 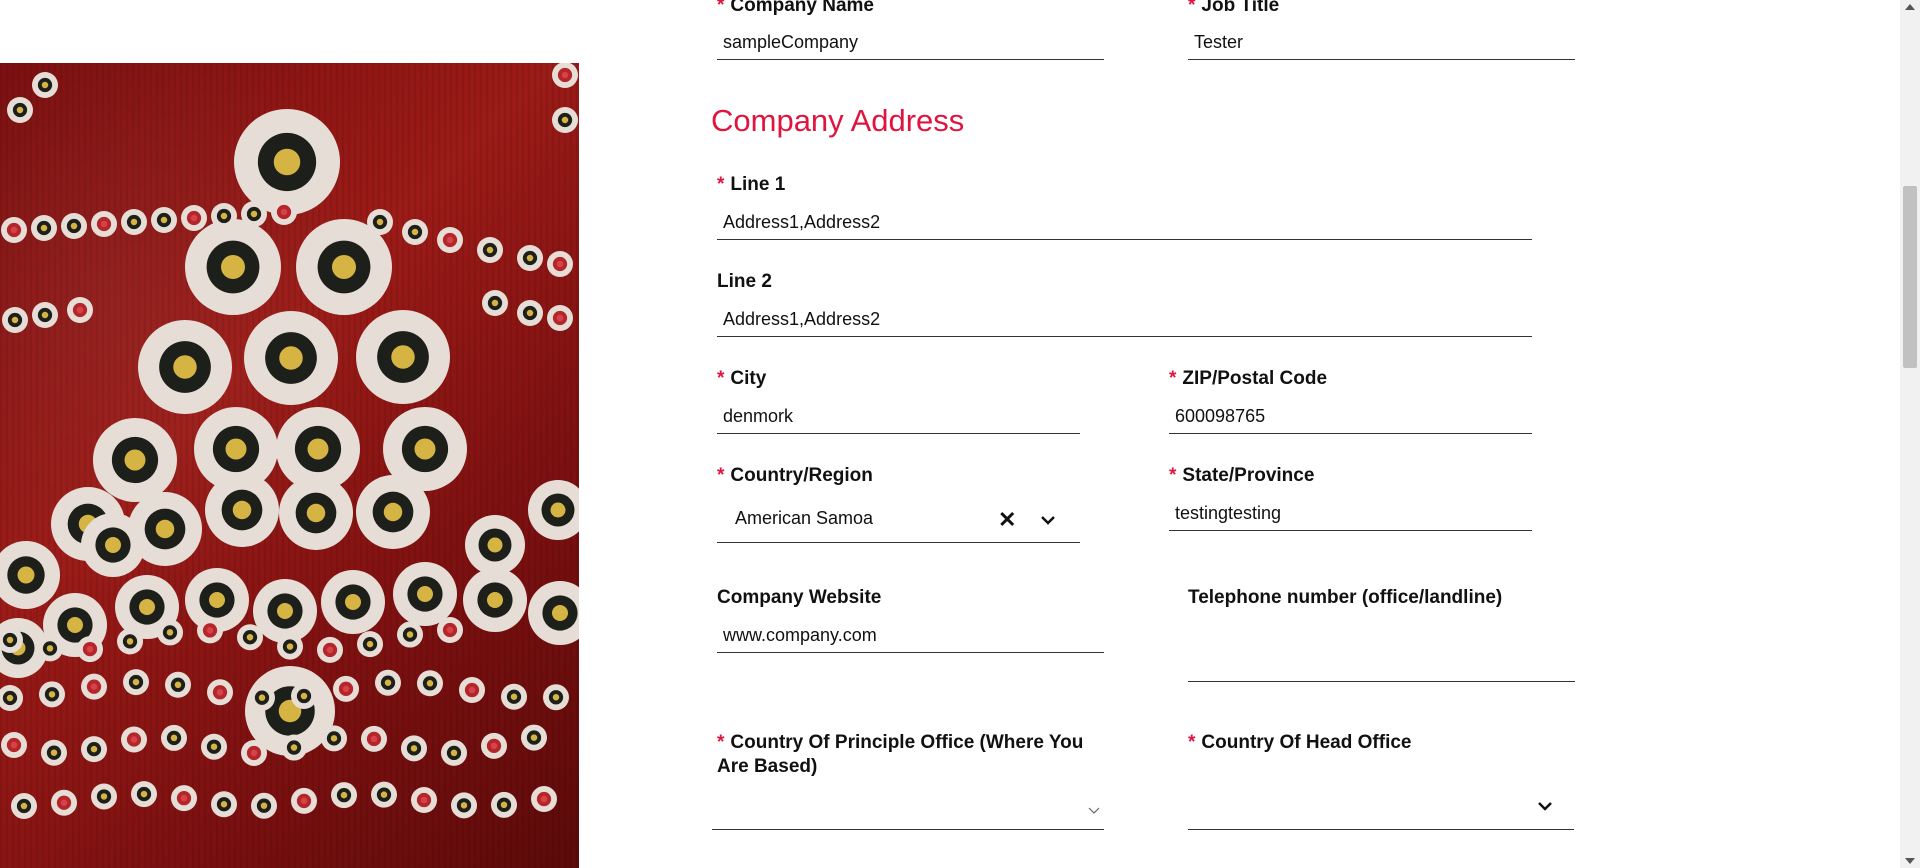 I want to click on job-title-input, so click(x=1381, y=43).